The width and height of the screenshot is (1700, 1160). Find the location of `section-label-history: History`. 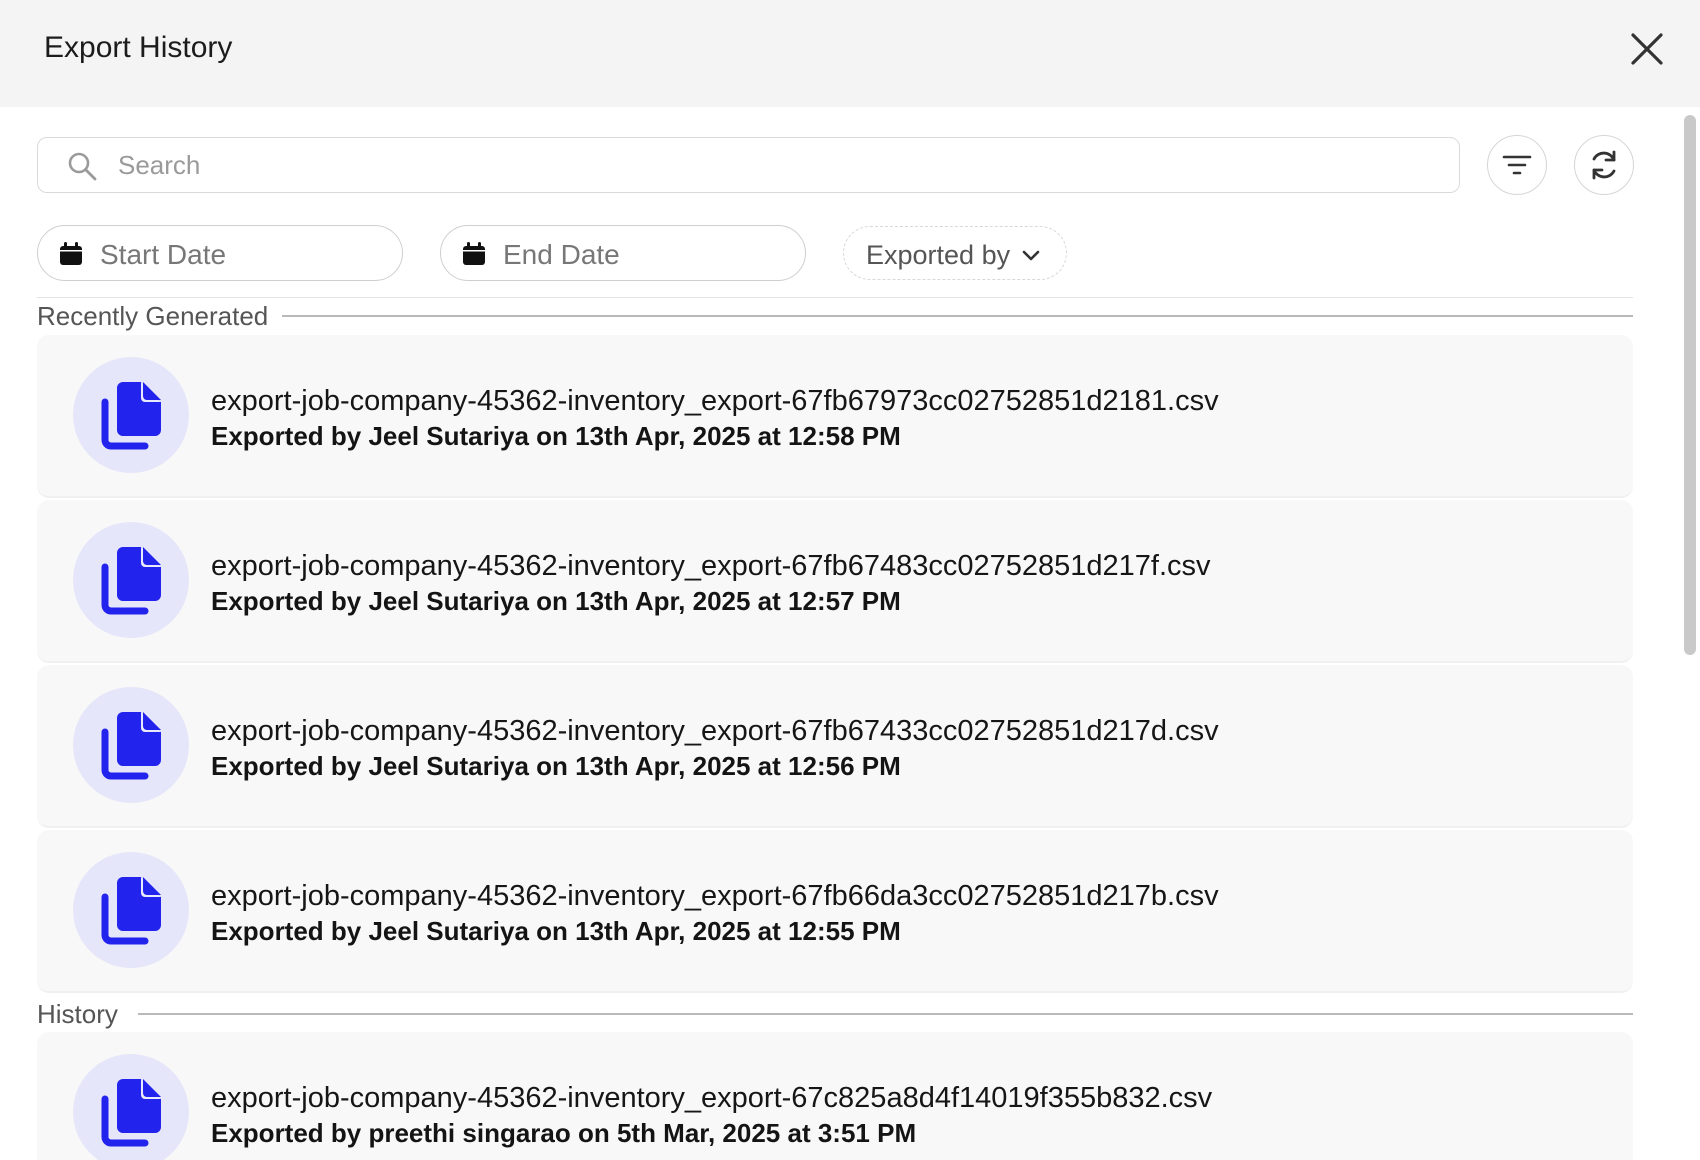

section-label-history: History is located at coordinates (84, 1014).